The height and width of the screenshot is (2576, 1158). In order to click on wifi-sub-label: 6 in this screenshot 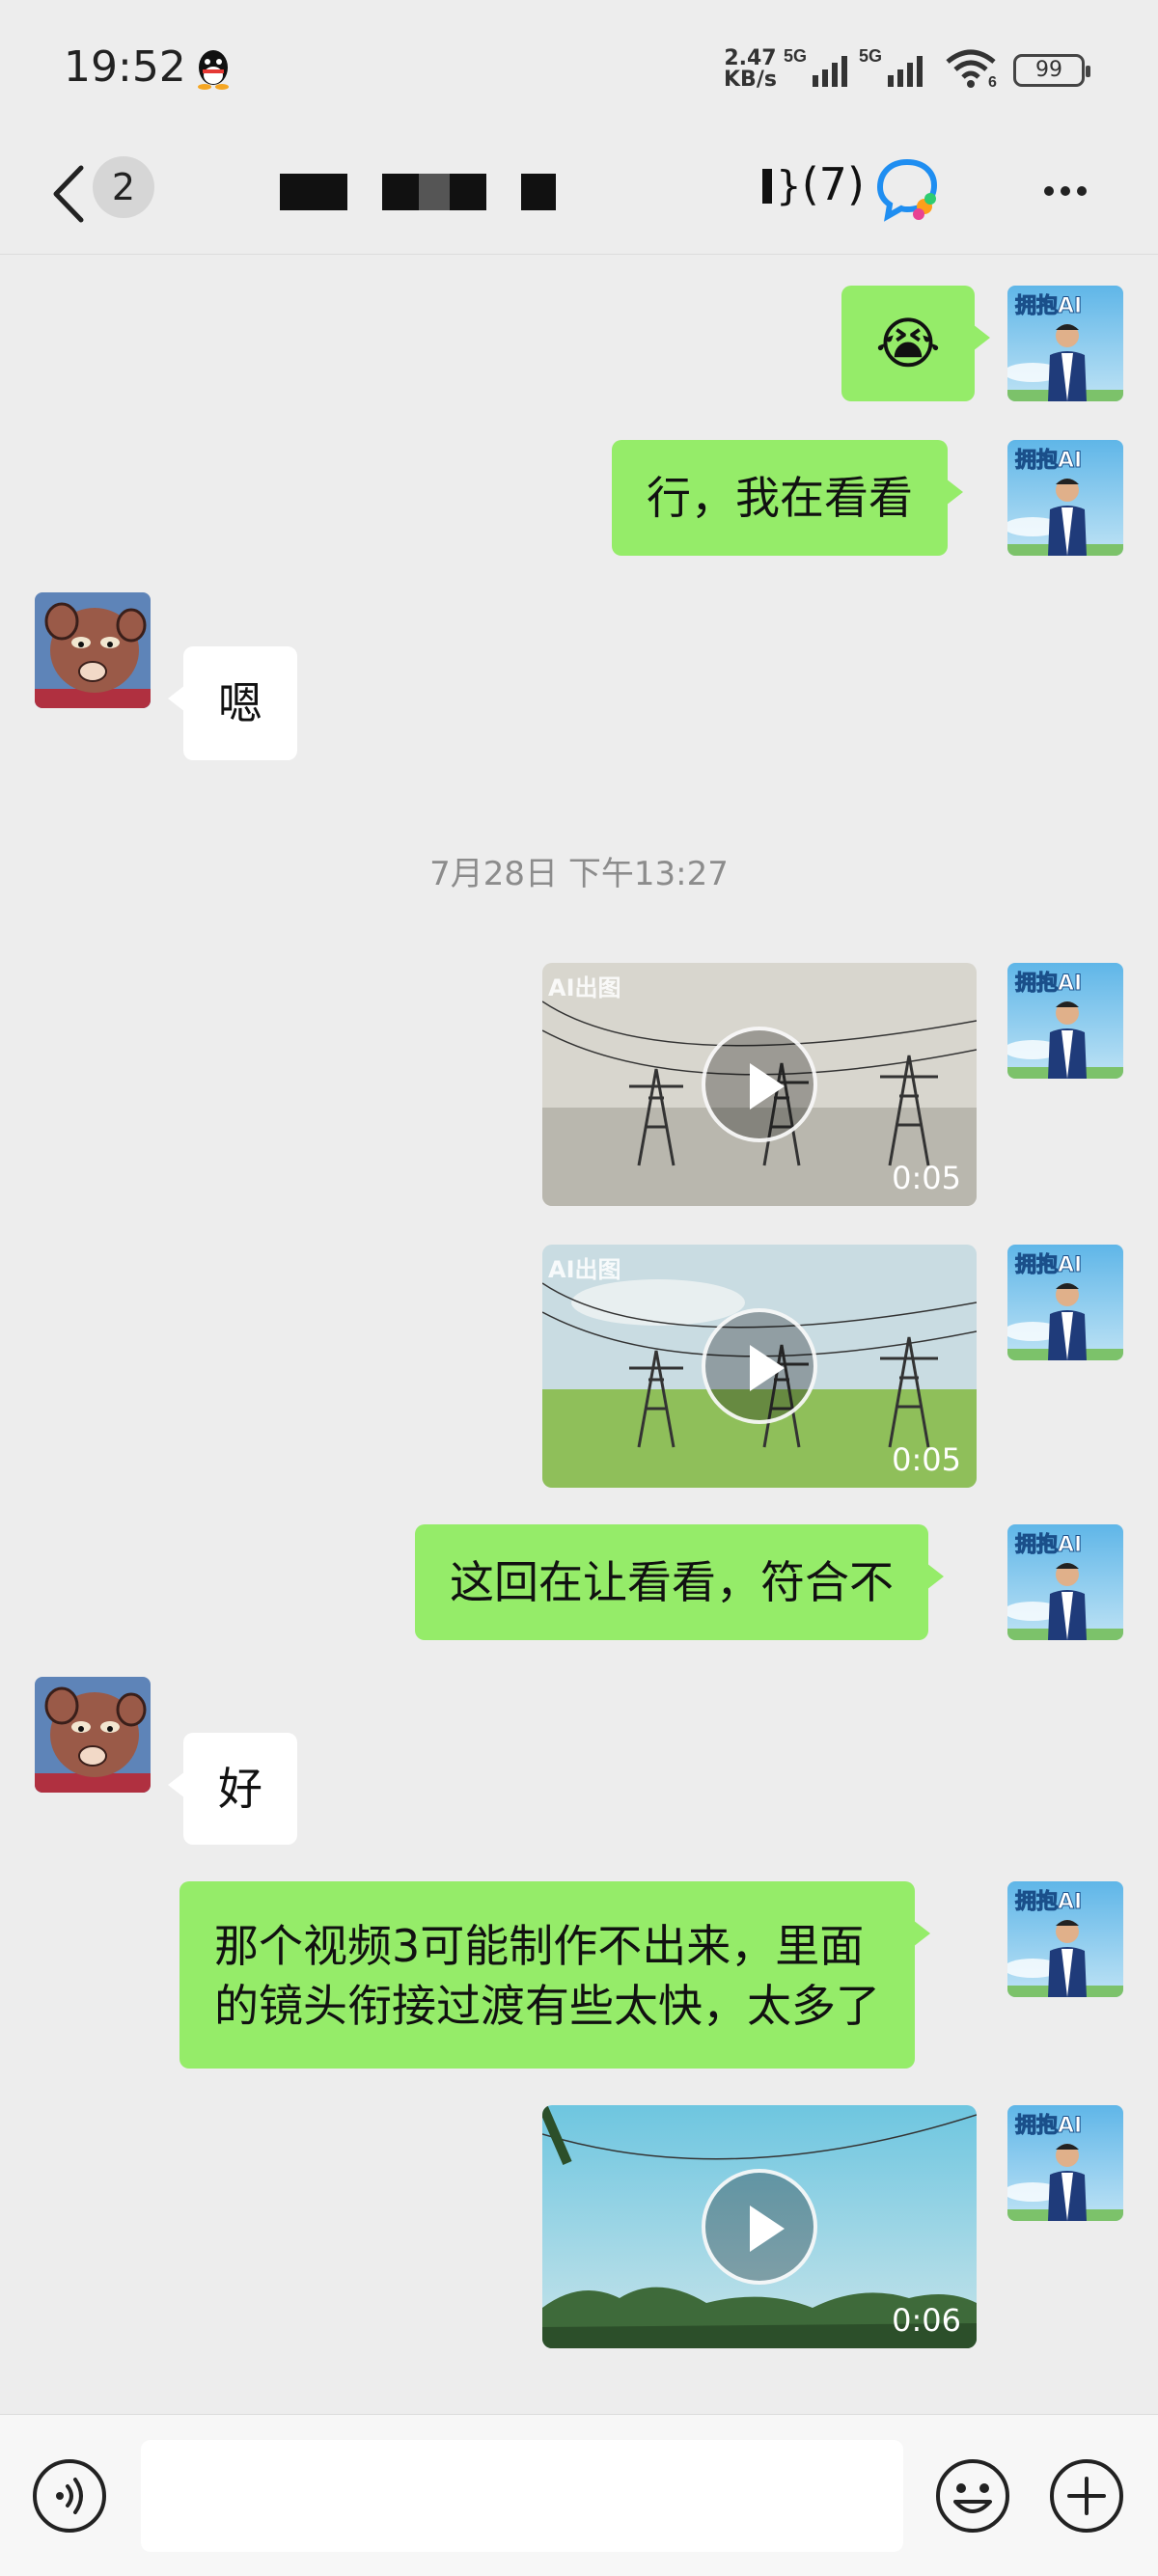, I will do `click(992, 81)`.